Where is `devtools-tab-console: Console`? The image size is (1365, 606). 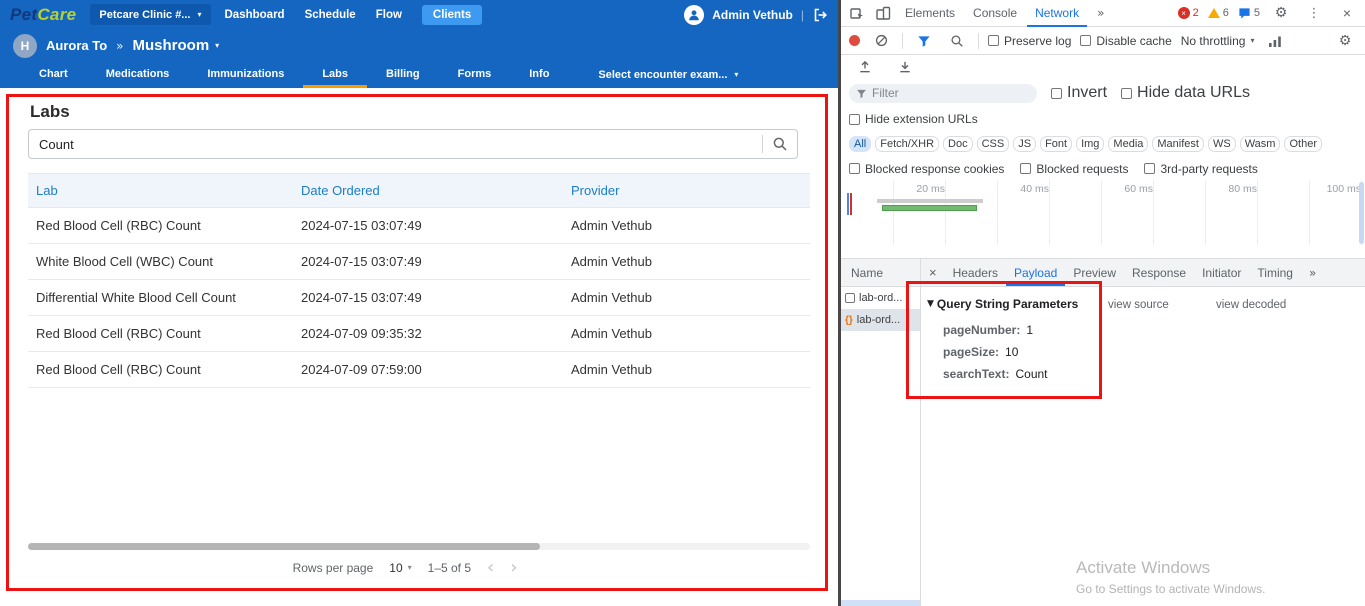
devtools-tab-console: Console is located at coordinates (995, 13).